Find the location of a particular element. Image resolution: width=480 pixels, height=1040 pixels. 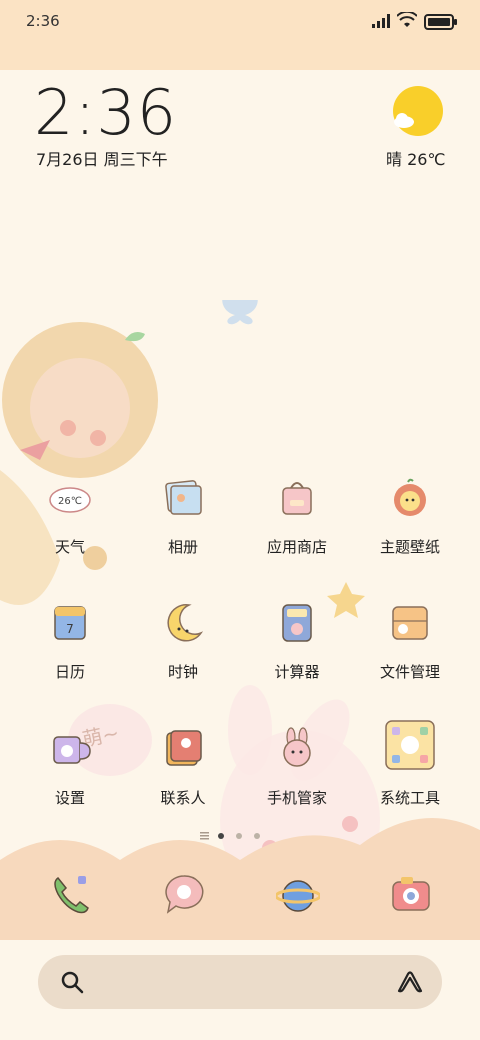

calculator-icon is located at coordinates (297, 623).